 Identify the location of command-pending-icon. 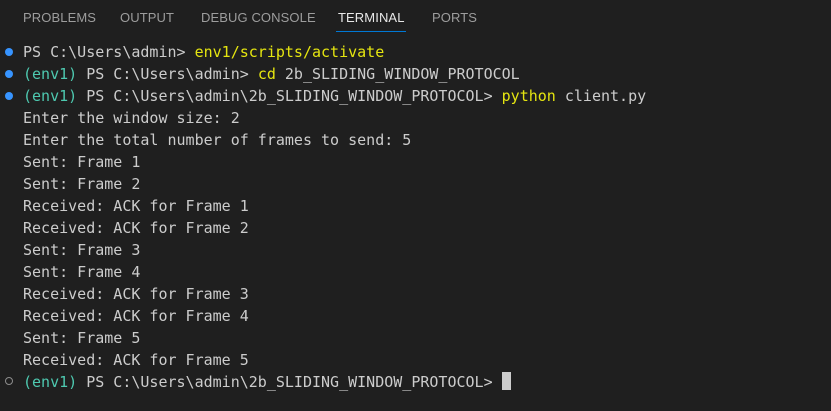
(9, 381).